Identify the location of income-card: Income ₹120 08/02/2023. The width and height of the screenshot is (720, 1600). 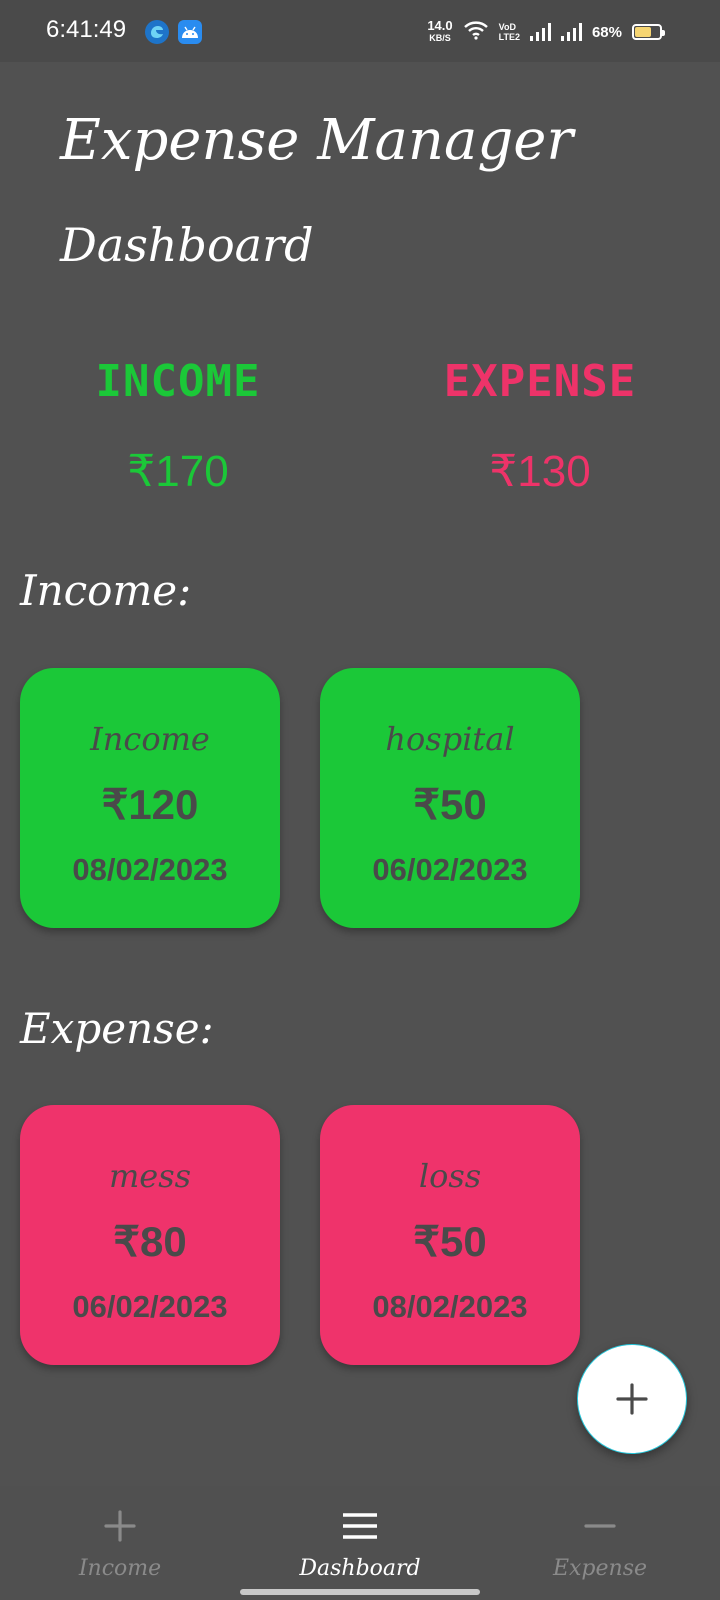
(150, 798).